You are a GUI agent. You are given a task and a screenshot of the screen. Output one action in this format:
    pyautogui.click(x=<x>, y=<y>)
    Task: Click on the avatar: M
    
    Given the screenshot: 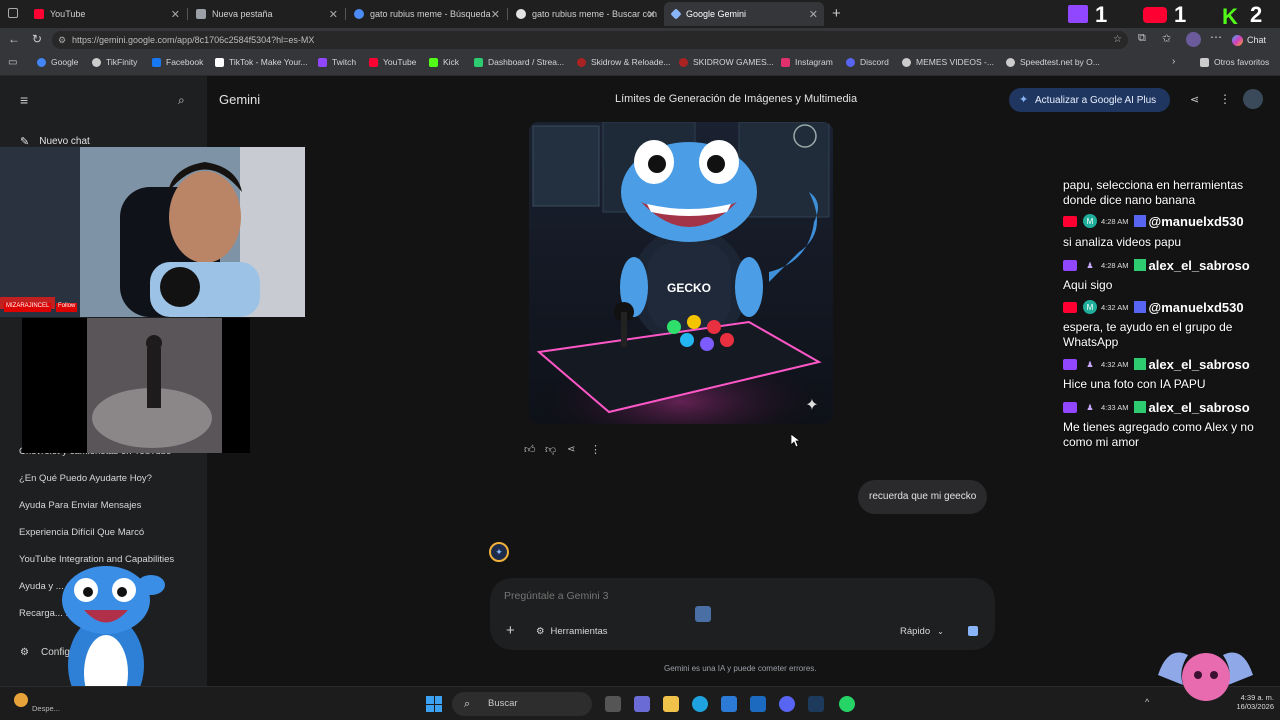 What is the action you would take?
    pyautogui.click(x=1090, y=307)
    